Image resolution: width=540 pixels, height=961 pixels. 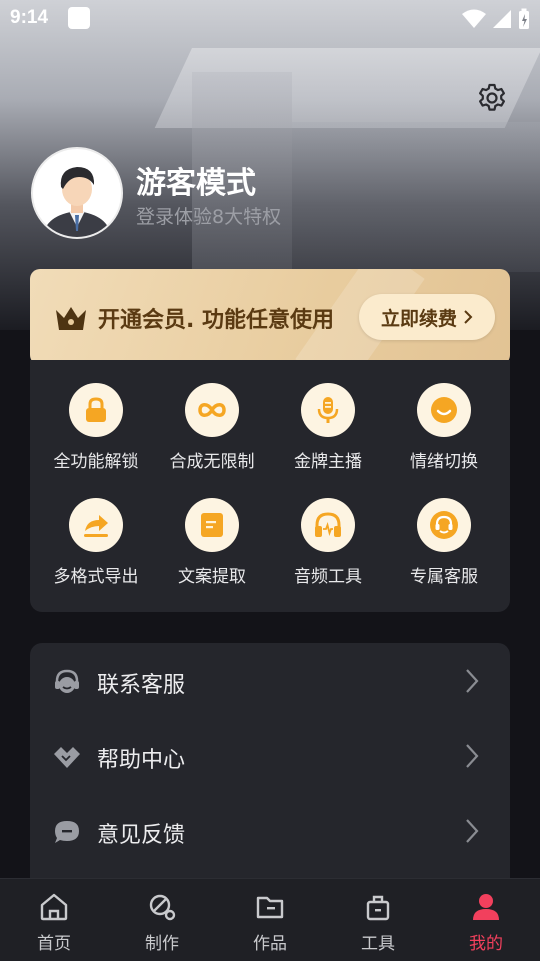 I want to click on vip-banner: 开通会员. 功能任意使用 立即续费, so click(x=270, y=317).